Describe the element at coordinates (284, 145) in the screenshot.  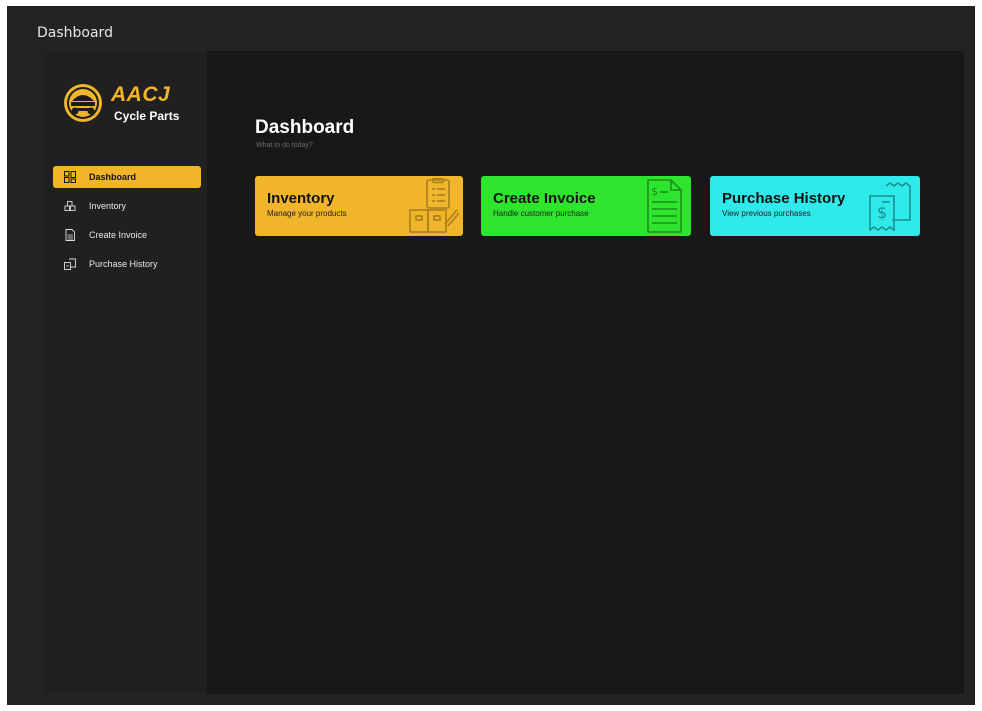
I see `page-subtitle: What to do today?` at that location.